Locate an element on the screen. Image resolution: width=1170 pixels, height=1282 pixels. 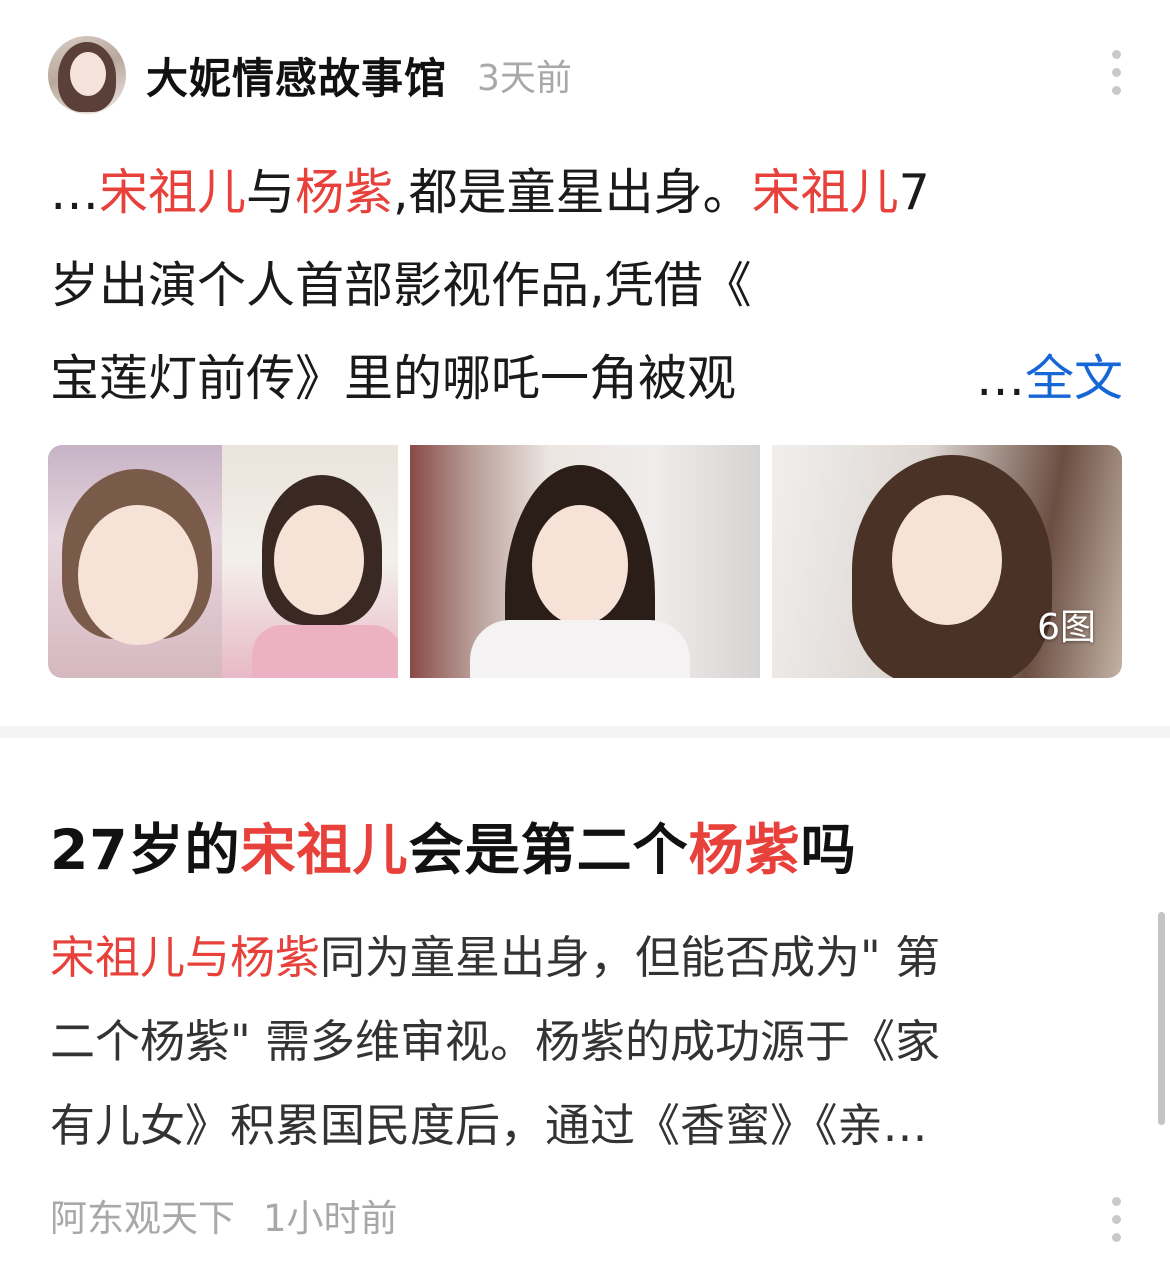
author-row: 大妮情感故事馆 3天前 is located at coordinates (310, 75).